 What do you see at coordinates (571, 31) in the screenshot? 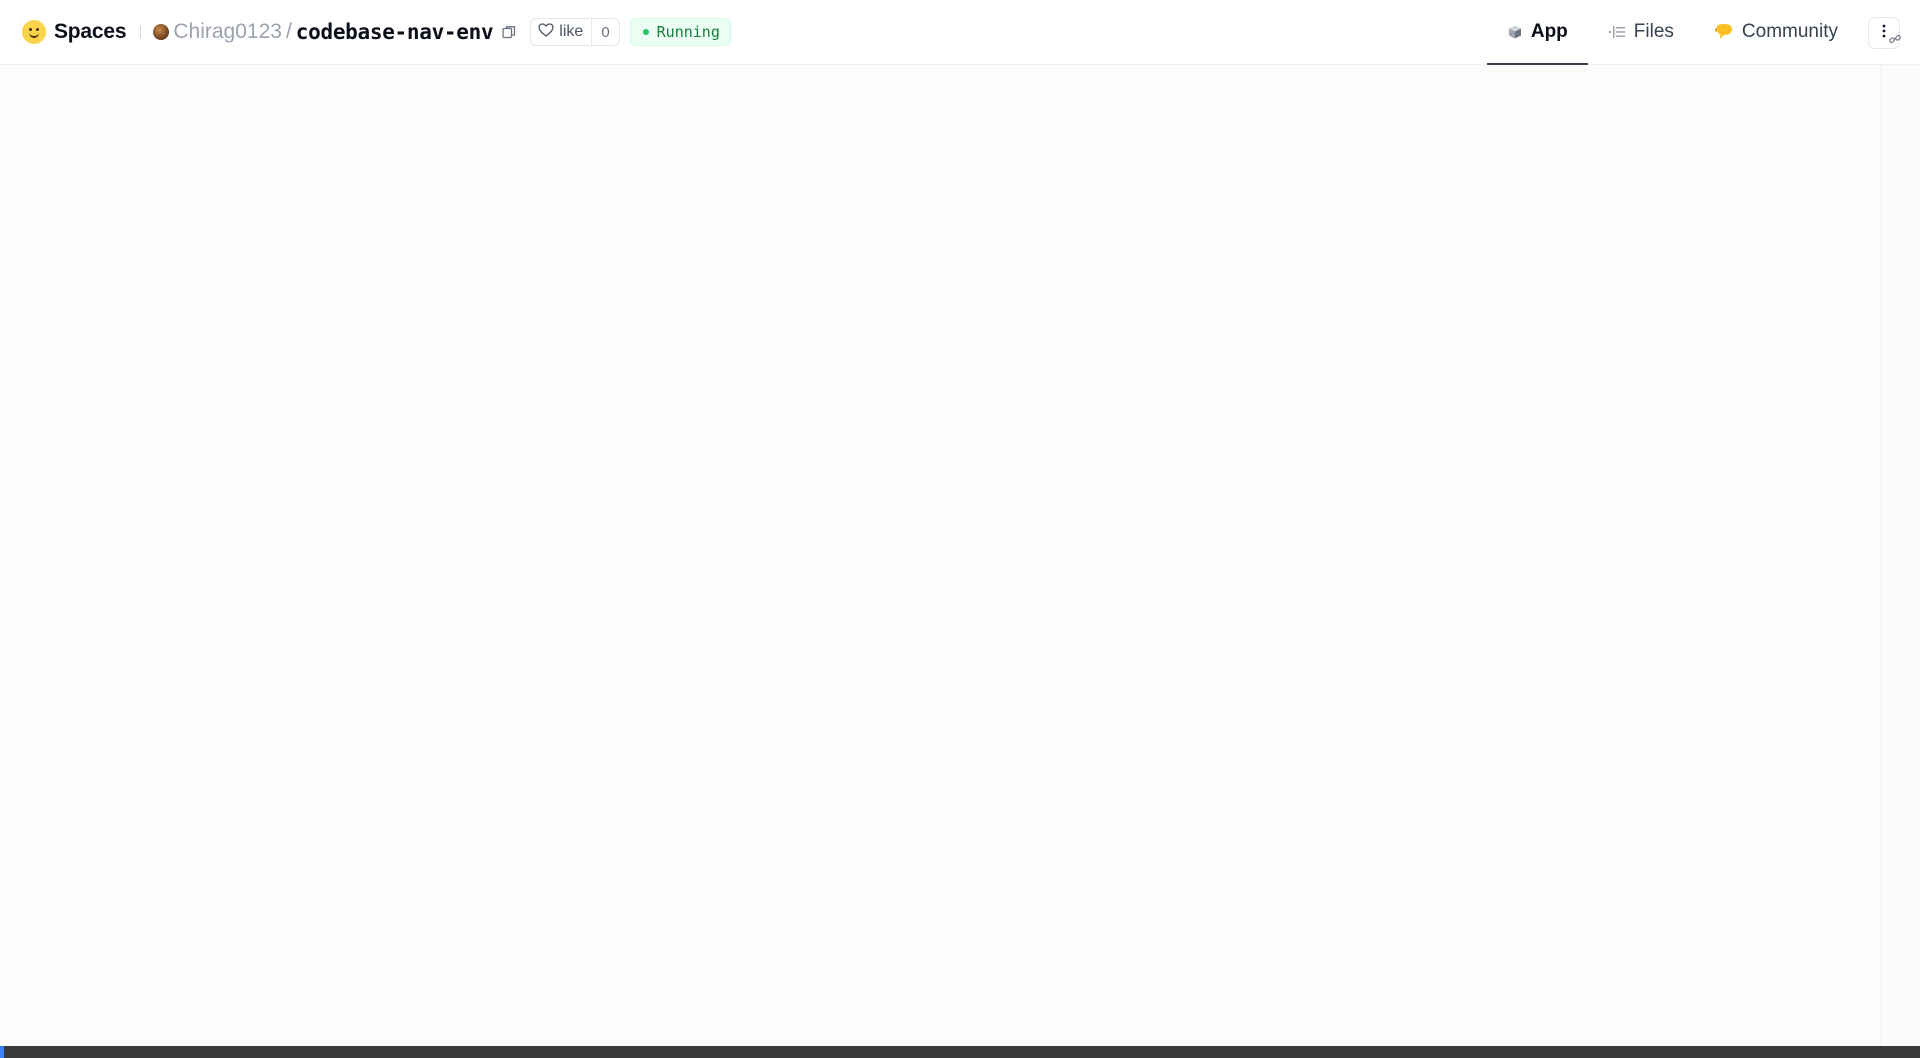
I see `like-label: like` at bounding box center [571, 31].